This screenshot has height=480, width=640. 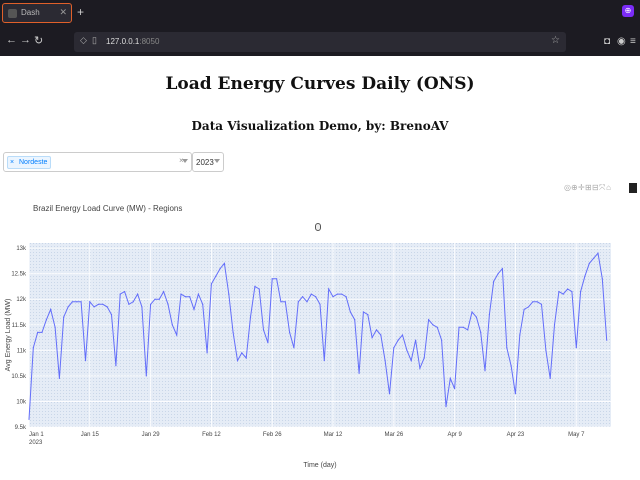 What do you see at coordinates (133, 41) in the screenshot?
I see `url-text: 127.0.0.1:8050` at bounding box center [133, 41].